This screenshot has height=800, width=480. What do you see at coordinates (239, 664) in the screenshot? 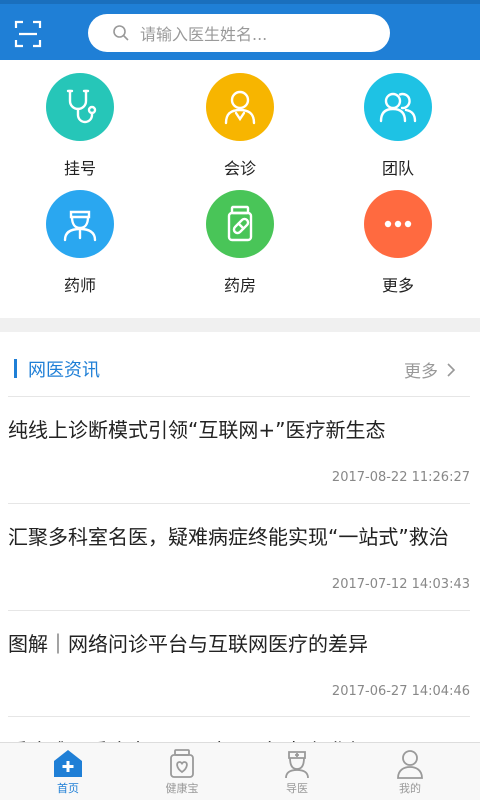
I see `news-item: 图解｜网络问诊平台与互联网医疗的差异 2017-06-27 14:04:46` at bounding box center [239, 664].